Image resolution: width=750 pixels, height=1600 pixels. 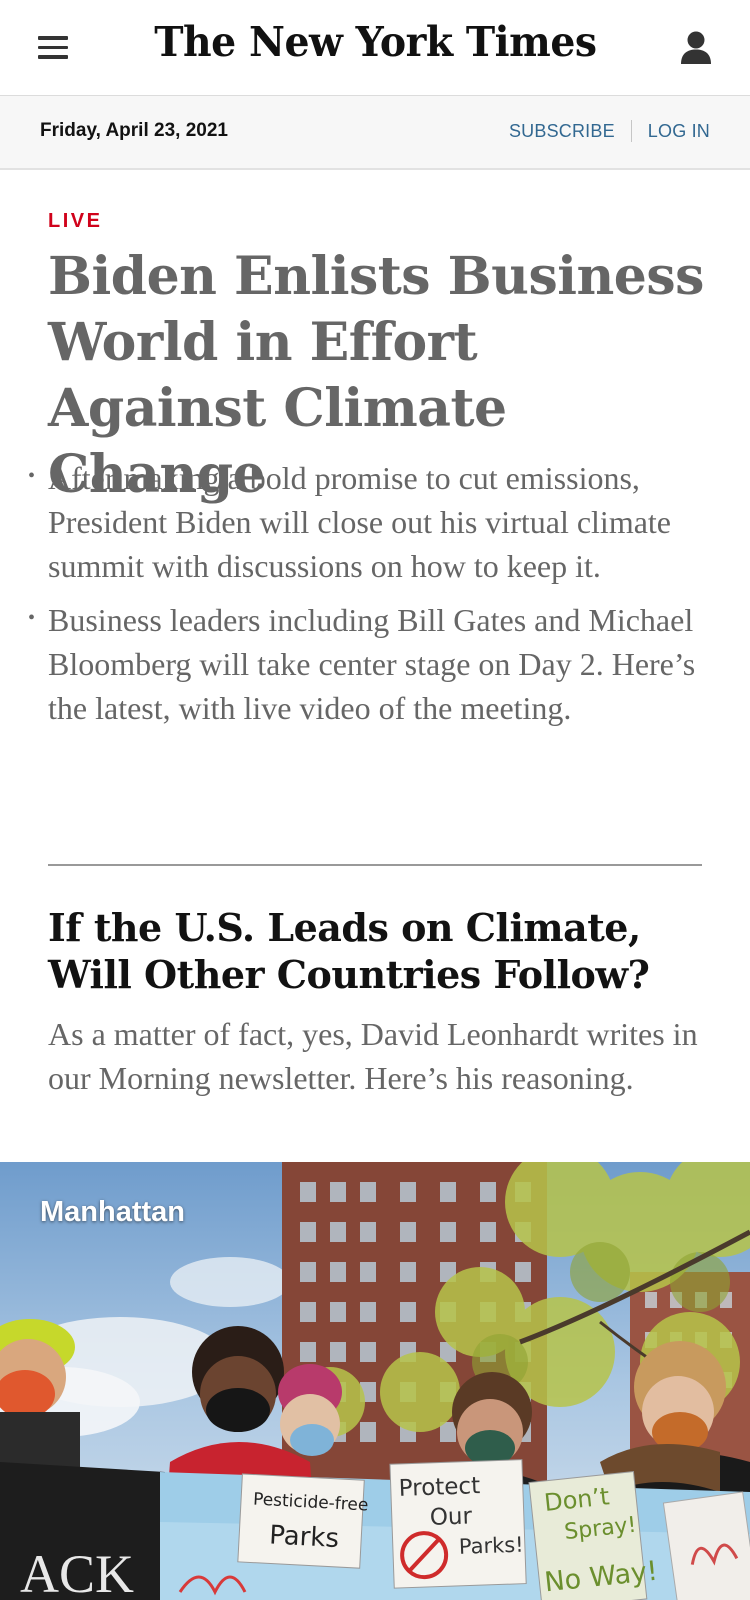 What do you see at coordinates (75, 221) in the screenshot?
I see `live-kicker: LIVE` at bounding box center [75, 221].